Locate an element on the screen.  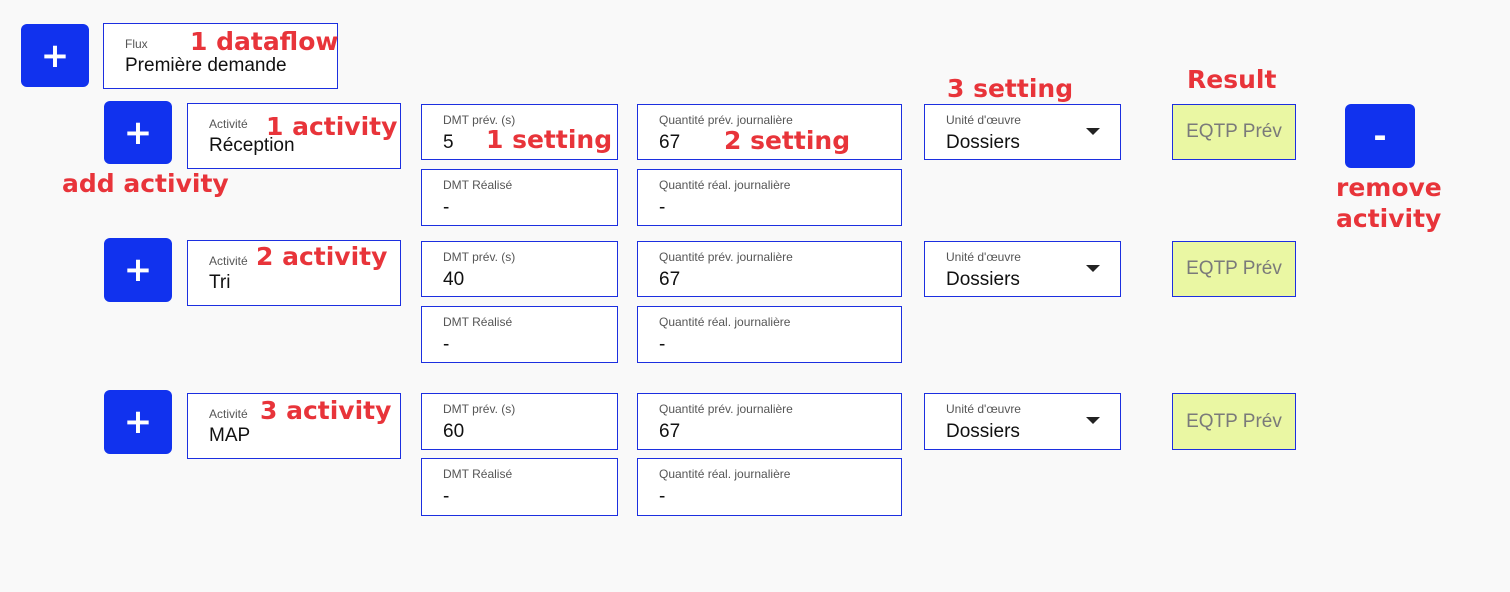
dmt-prev-value: 40 is located at coordinates (454, 279).